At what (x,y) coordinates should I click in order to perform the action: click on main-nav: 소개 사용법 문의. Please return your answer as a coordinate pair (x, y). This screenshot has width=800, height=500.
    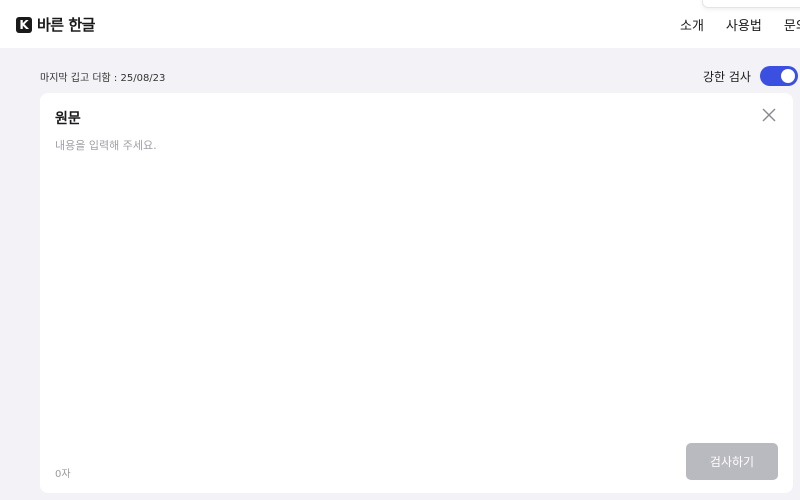
    Looking at the image, I should click on (740, 24).